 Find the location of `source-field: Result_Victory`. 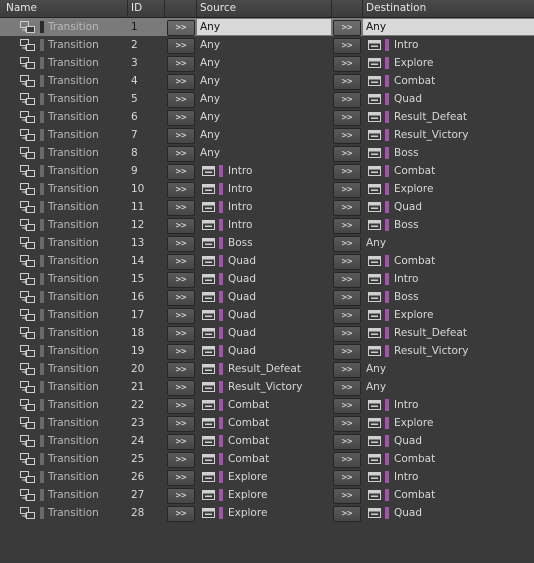

source-field: Result_Victory is located at coordinates (264, 387).